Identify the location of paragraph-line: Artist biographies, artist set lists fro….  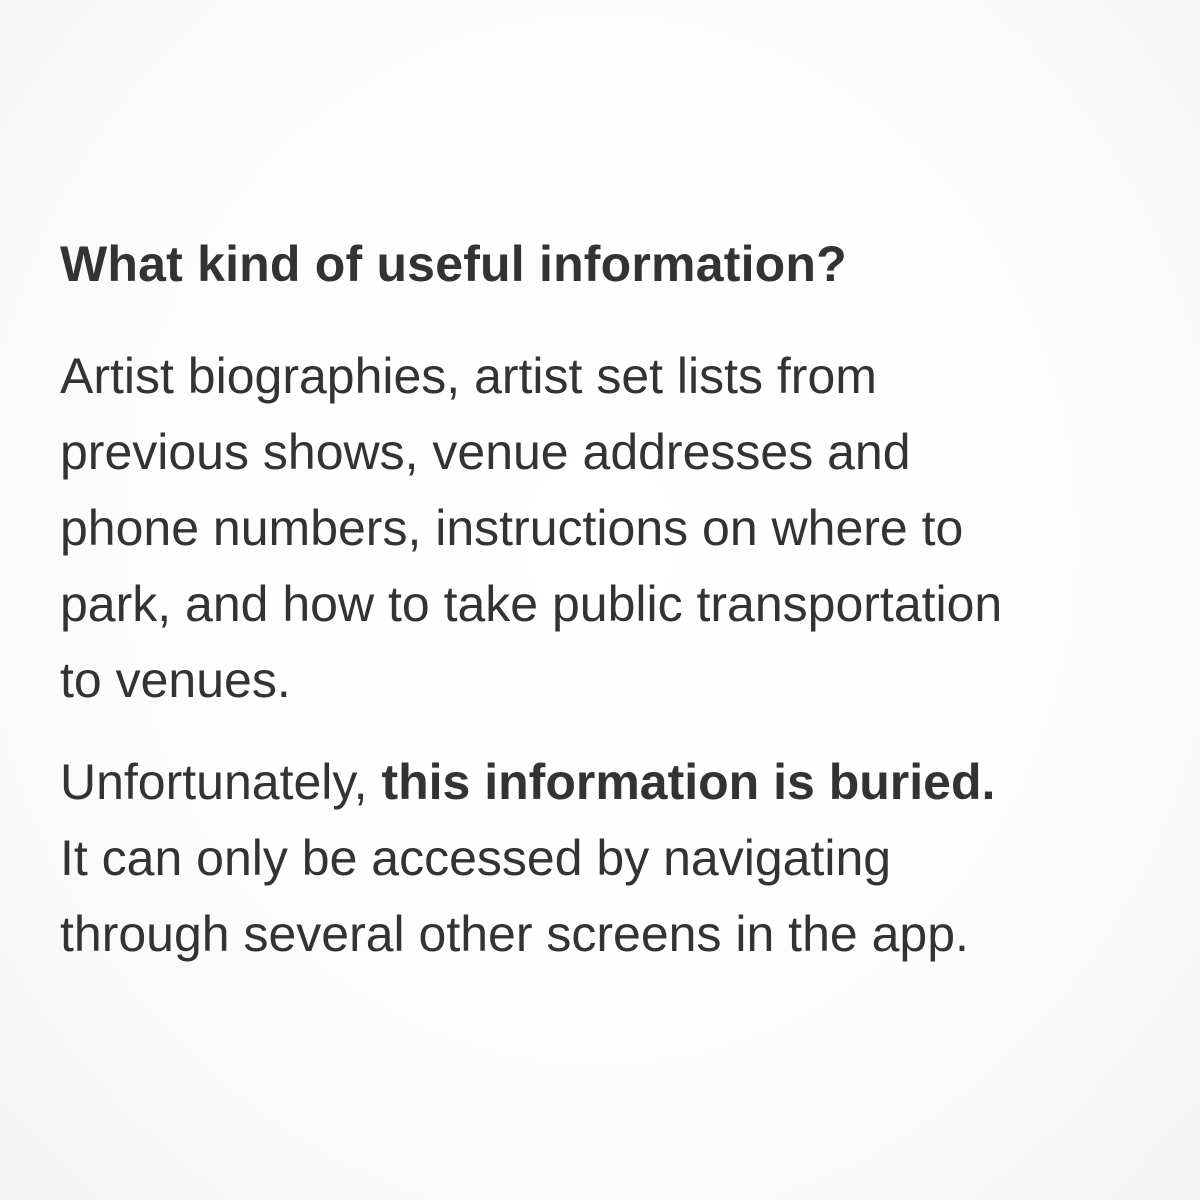
(468, 376).